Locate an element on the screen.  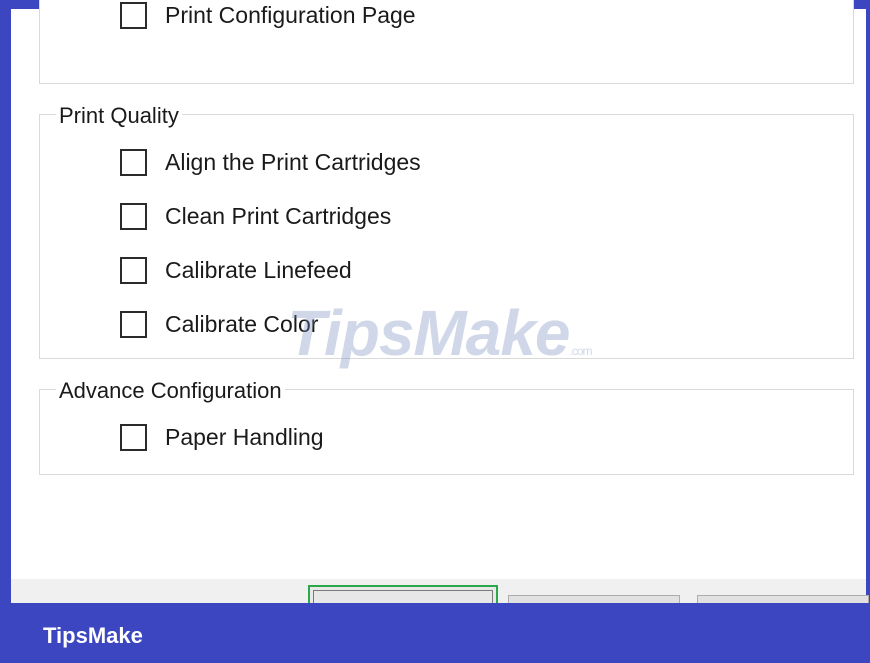
advance-configuration-legend: Advance Configuration is located at coordinates (170, 391).